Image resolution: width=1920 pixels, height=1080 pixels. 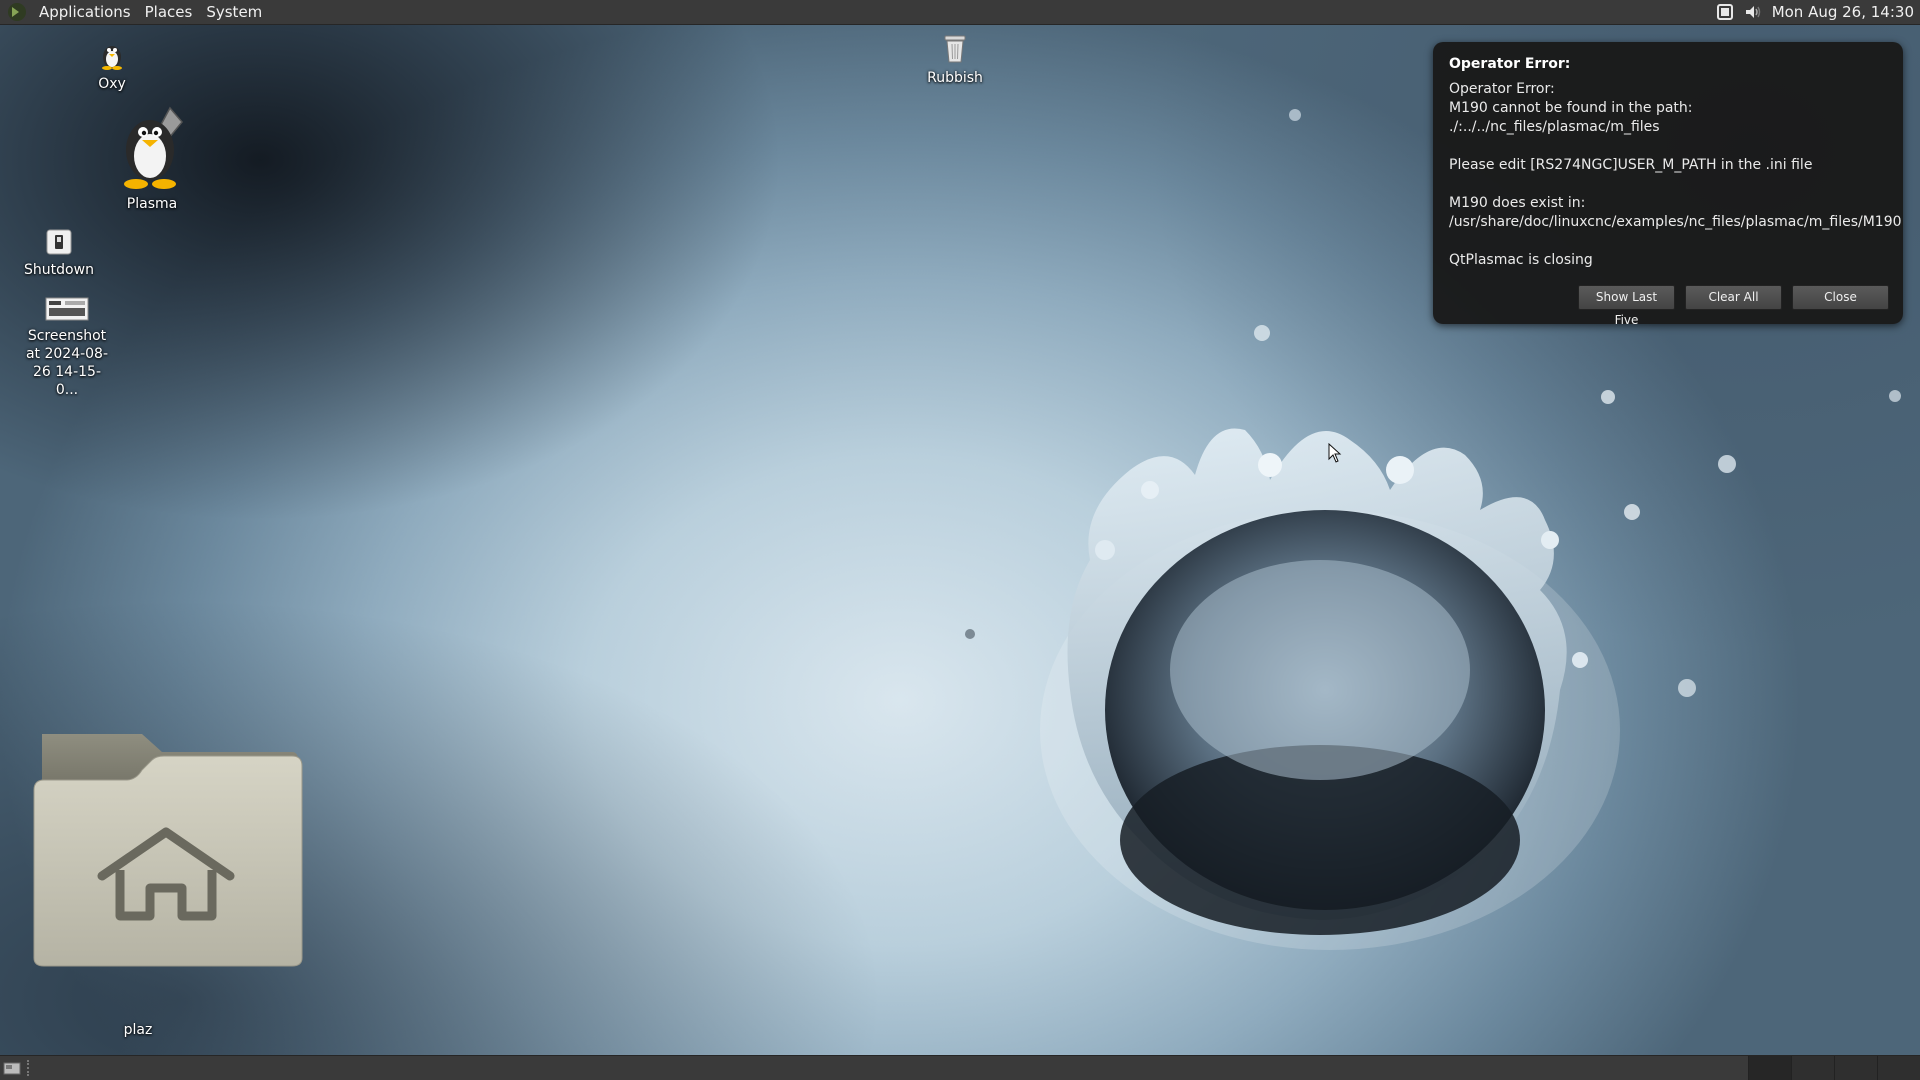 I want to click on system-tray: Mon Aug 26, 14:30, so click(x=1818, y=12).